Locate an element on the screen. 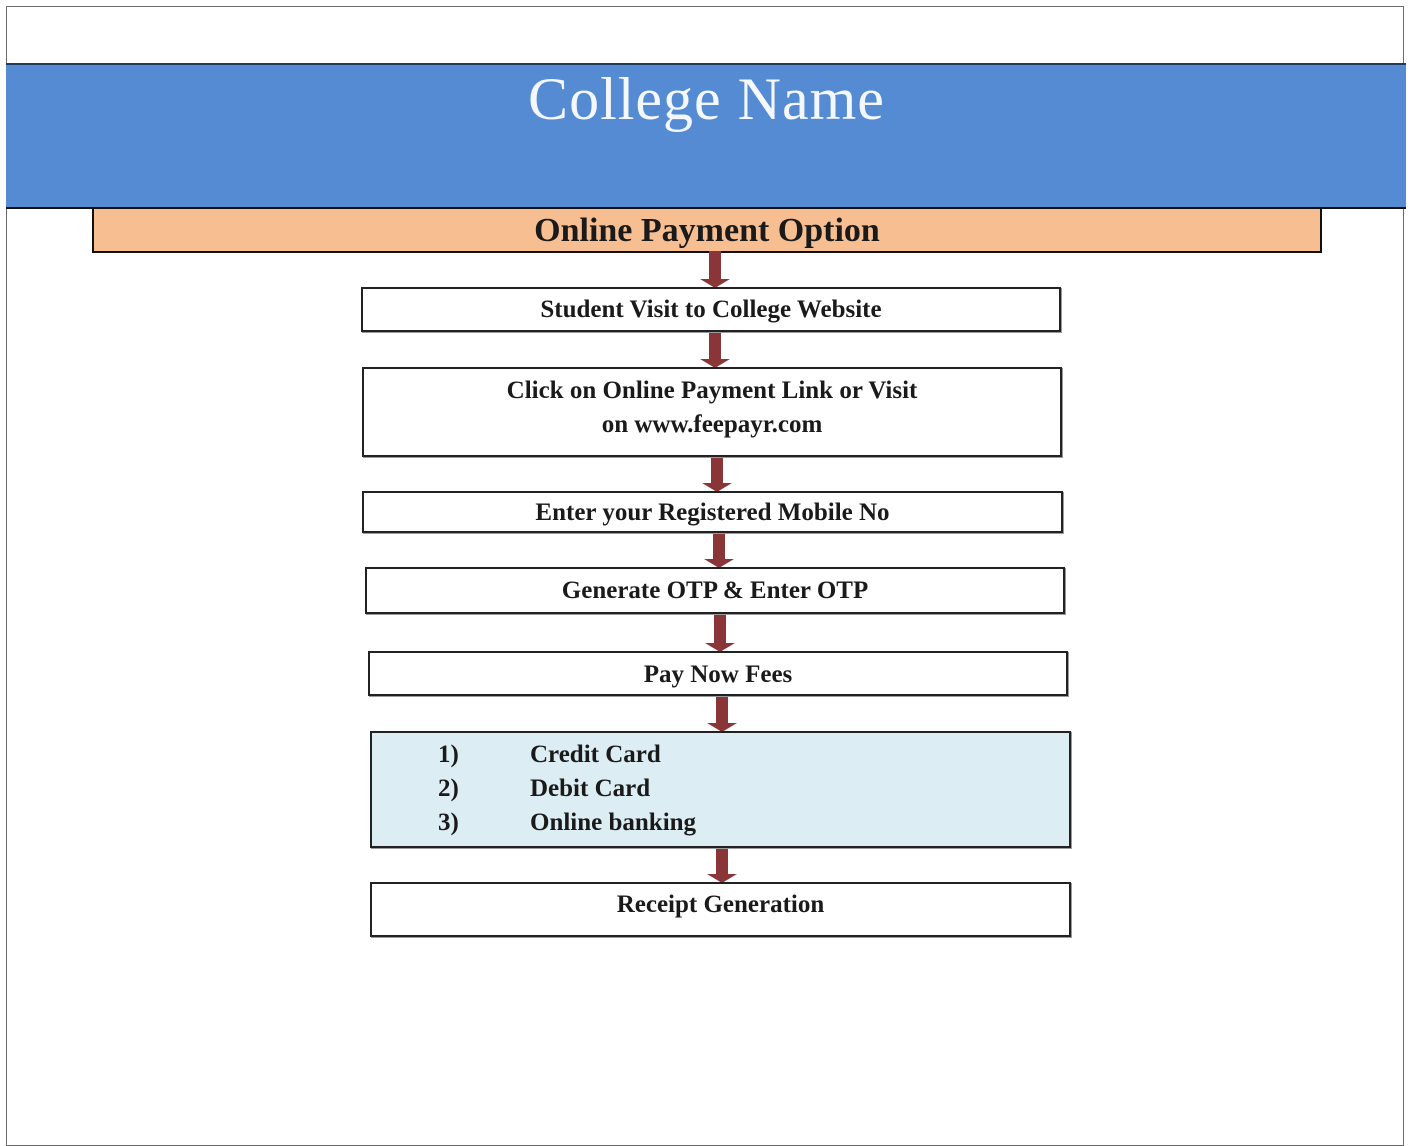  payment-method-item: 1) Credit Card is located at coordinates (549, 755).